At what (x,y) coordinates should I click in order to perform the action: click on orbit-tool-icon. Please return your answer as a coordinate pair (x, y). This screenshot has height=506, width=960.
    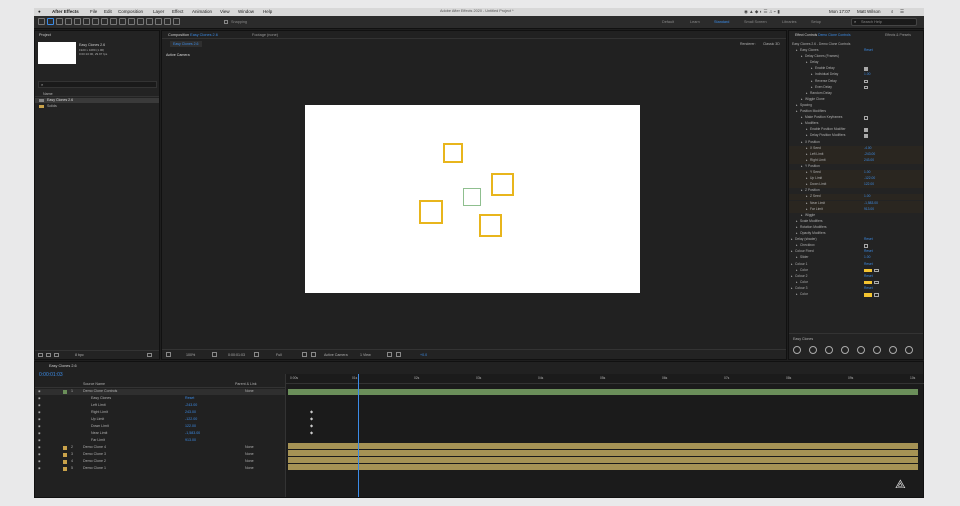
    Looking at the image, I should click on (77, 21).